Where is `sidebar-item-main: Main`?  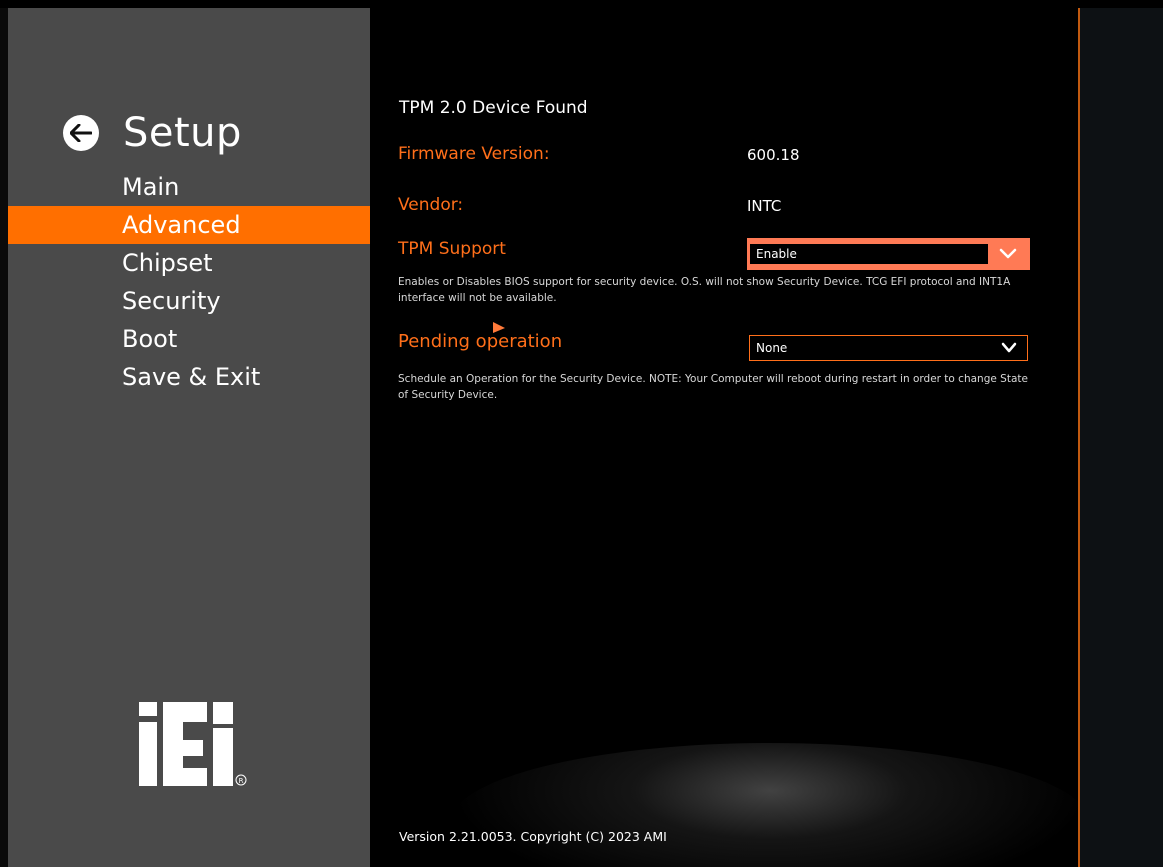
sidebar-item-main: Main is located at coordinates (189, 187).